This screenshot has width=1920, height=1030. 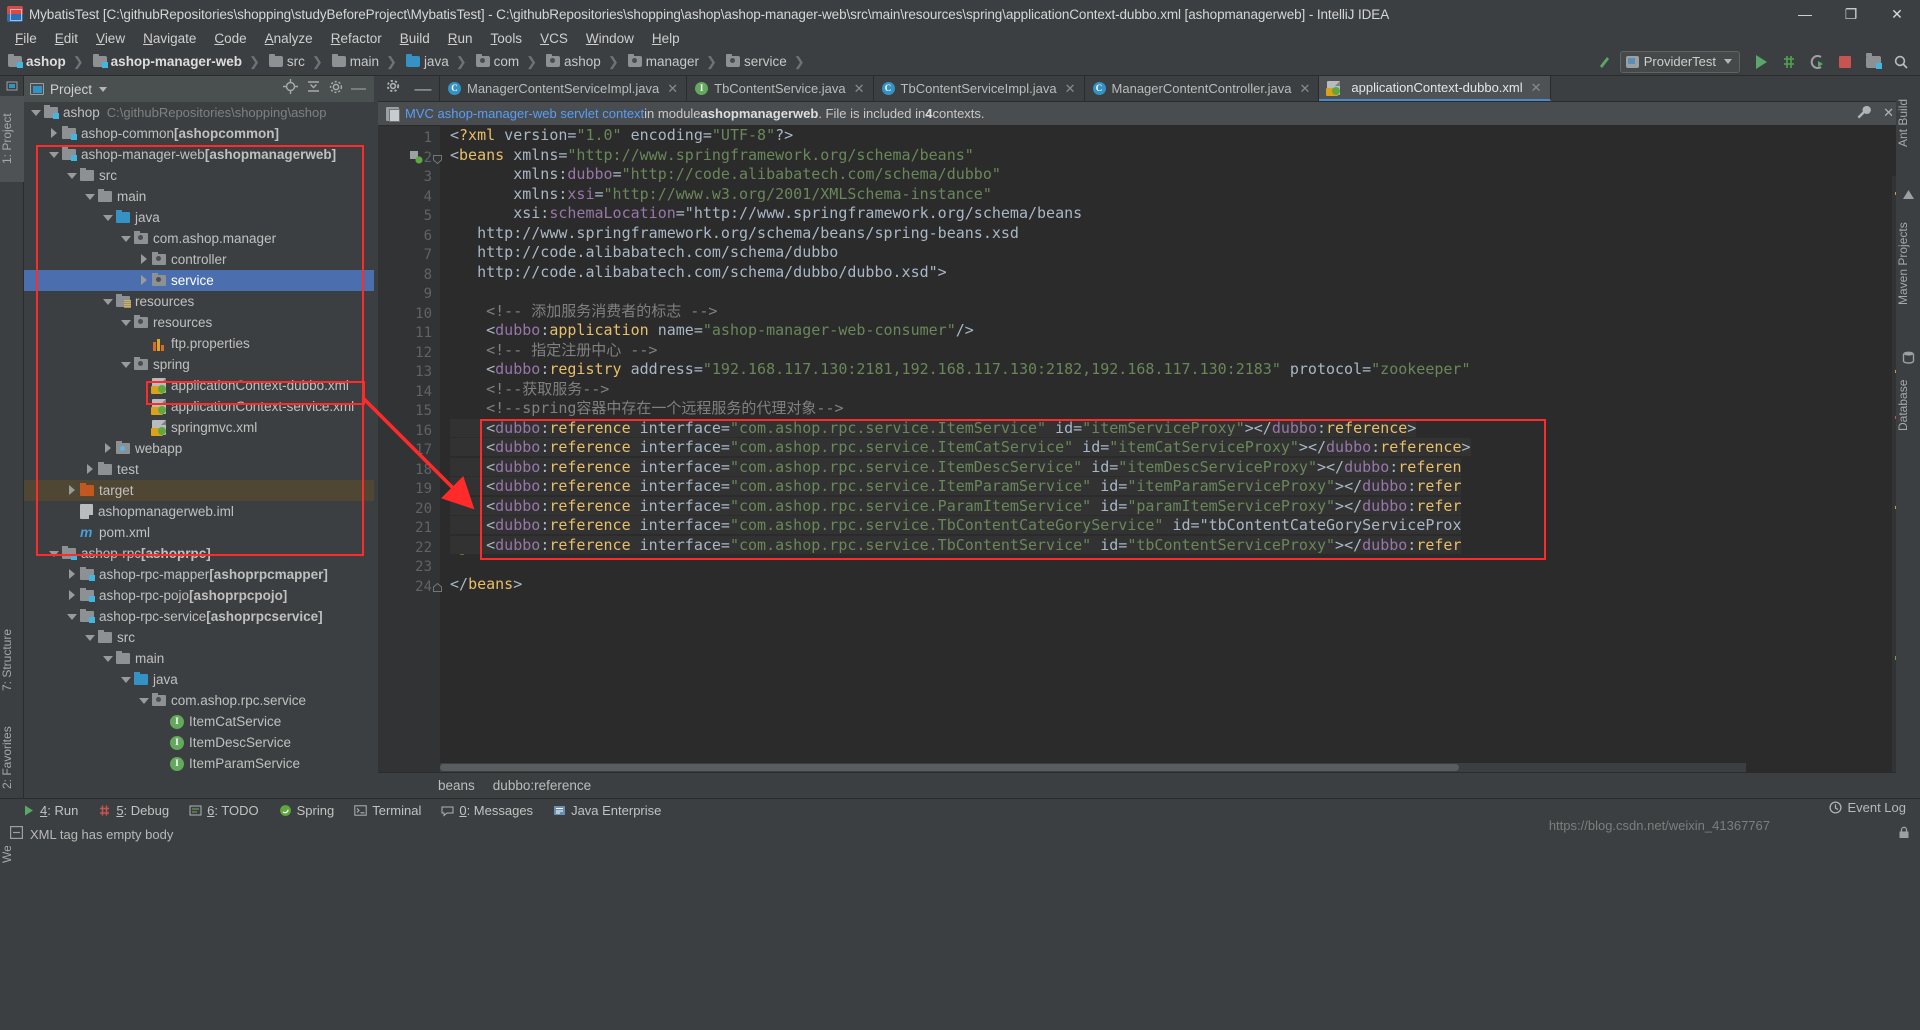 What do you see at coordinates (415, 38) in the screenshot?
I see `menu-item-build: Build` at bounding box center [415, 38].